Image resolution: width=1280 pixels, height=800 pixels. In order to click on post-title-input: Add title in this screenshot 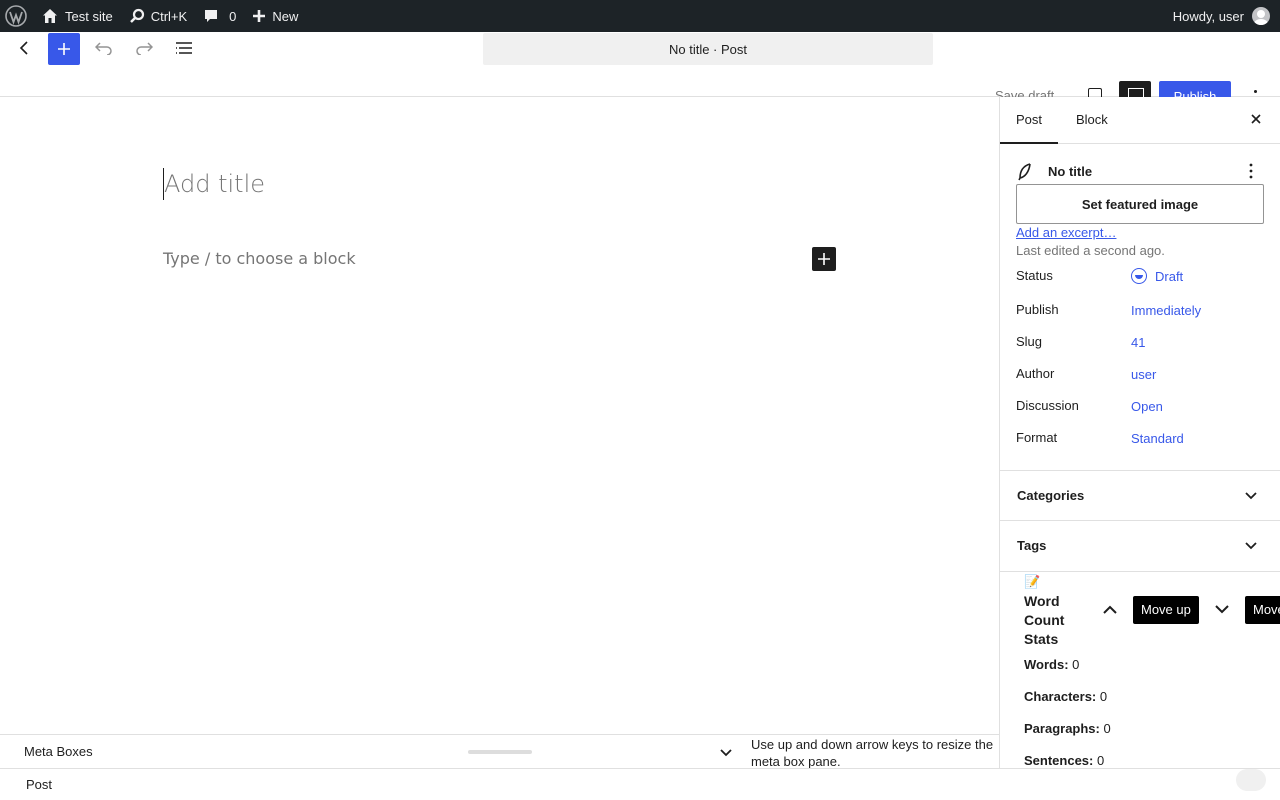, I will do `click(214, 184)`.